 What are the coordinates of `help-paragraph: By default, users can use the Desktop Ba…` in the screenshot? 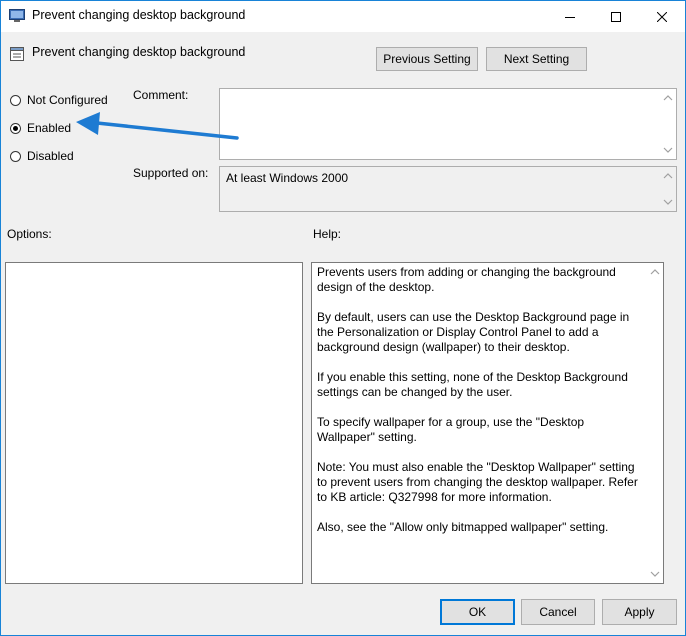 It's located at (473, 332).